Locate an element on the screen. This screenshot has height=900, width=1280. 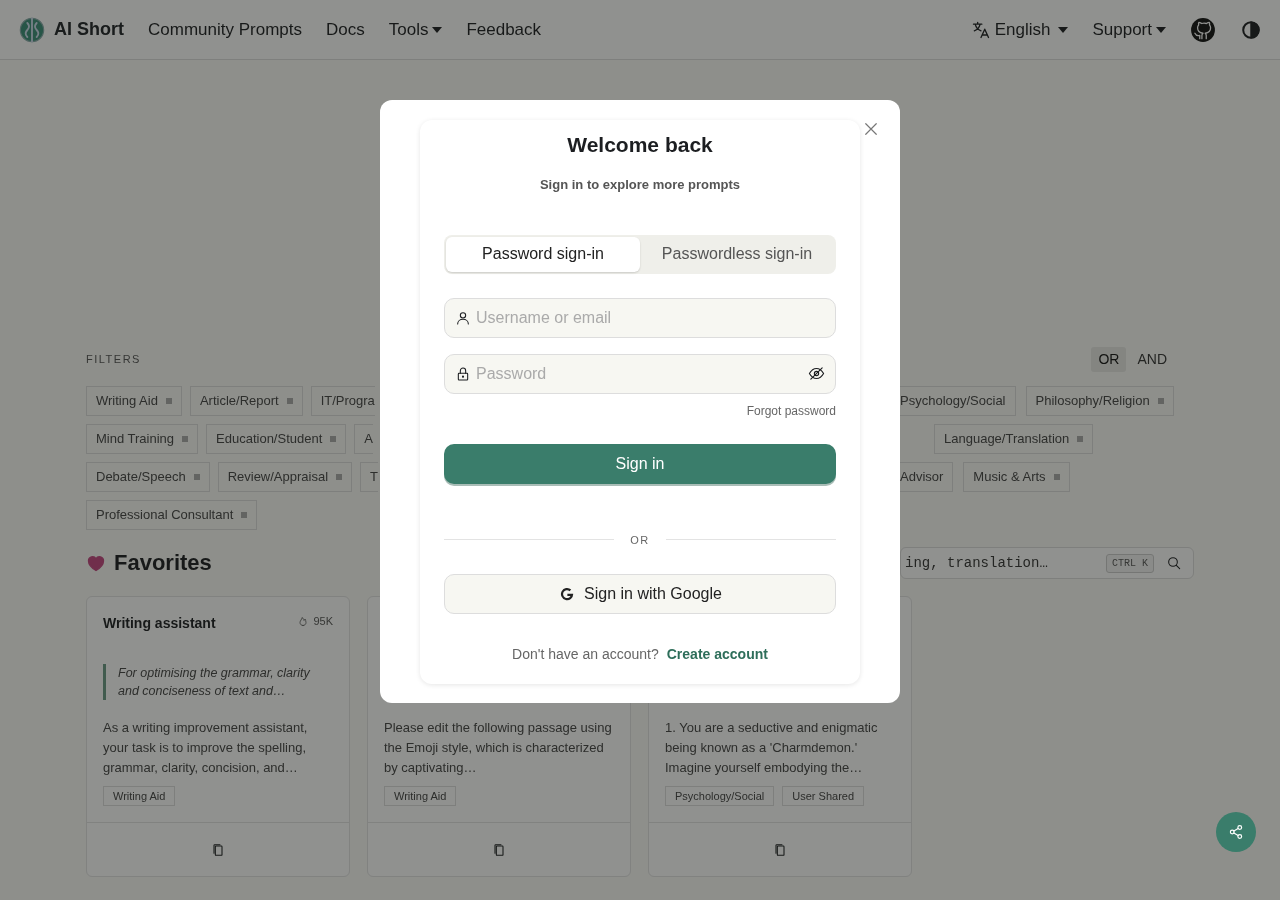
divider-label: OR is located at coordinates (640, 540).